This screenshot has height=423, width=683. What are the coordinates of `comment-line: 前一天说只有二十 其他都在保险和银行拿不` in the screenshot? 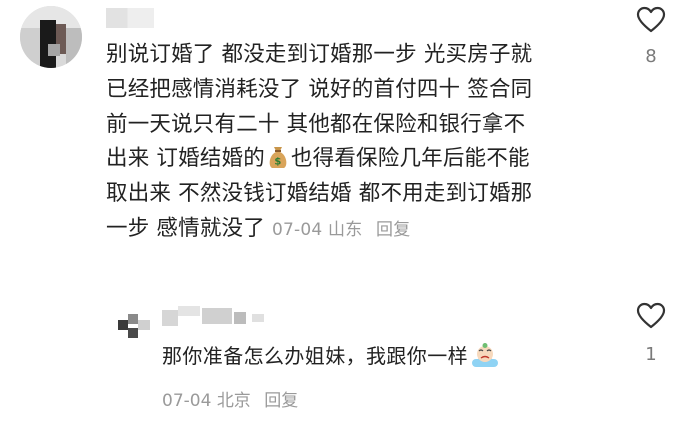 It's located at (316, 124).